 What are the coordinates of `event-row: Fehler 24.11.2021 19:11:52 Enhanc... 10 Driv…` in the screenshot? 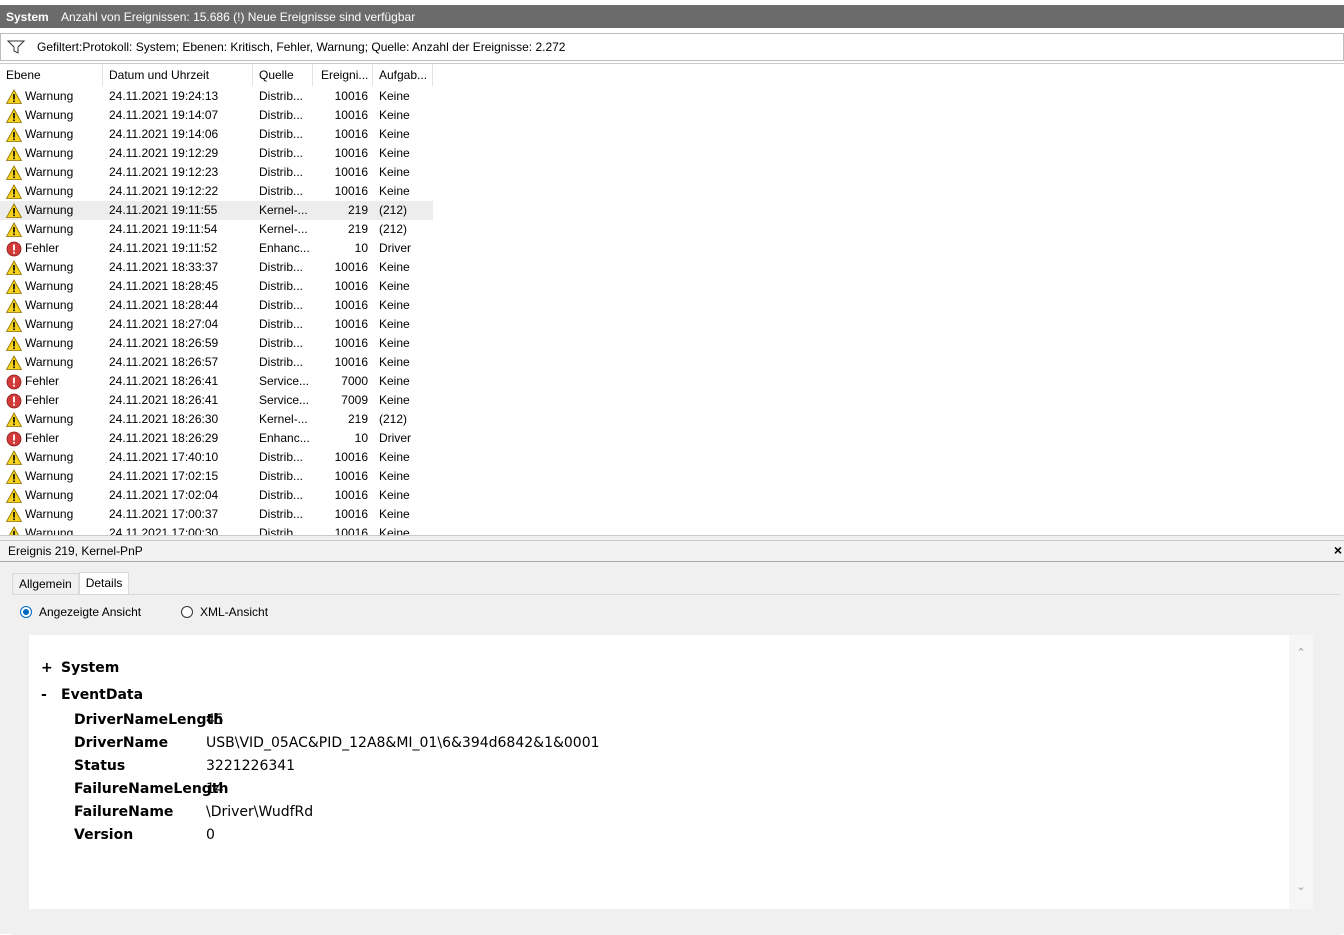 It's located at (216, 248).